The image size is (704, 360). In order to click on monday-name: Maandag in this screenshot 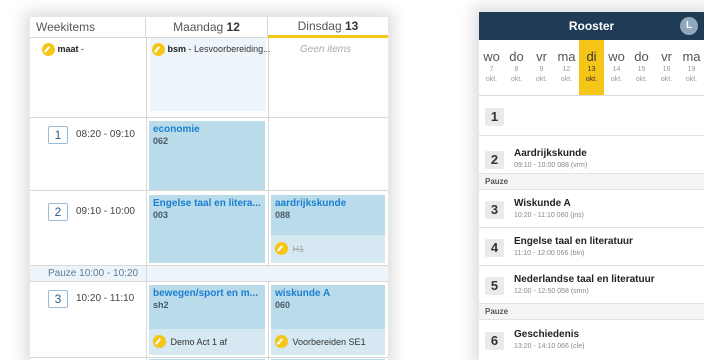, I will do `click(198, 27)`.